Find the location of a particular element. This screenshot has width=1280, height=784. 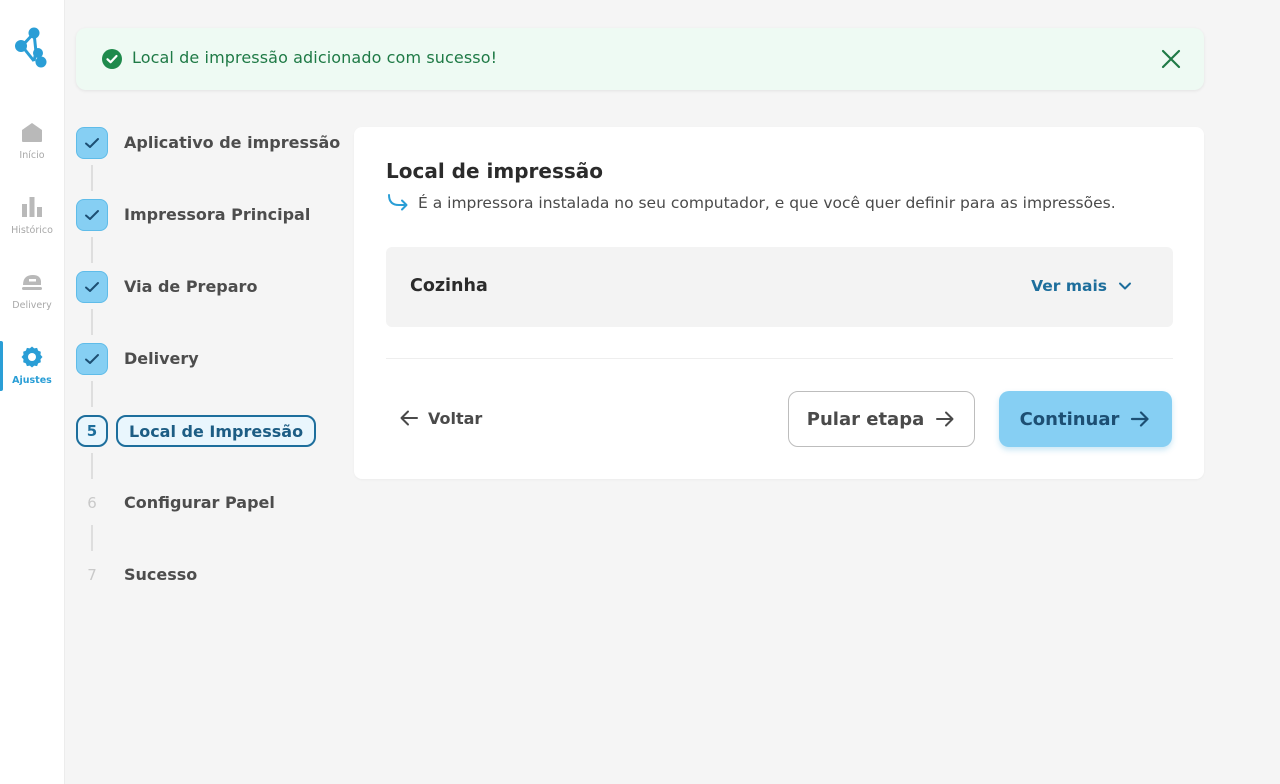

arrow-left-icon is located at coordinates (409, 418).